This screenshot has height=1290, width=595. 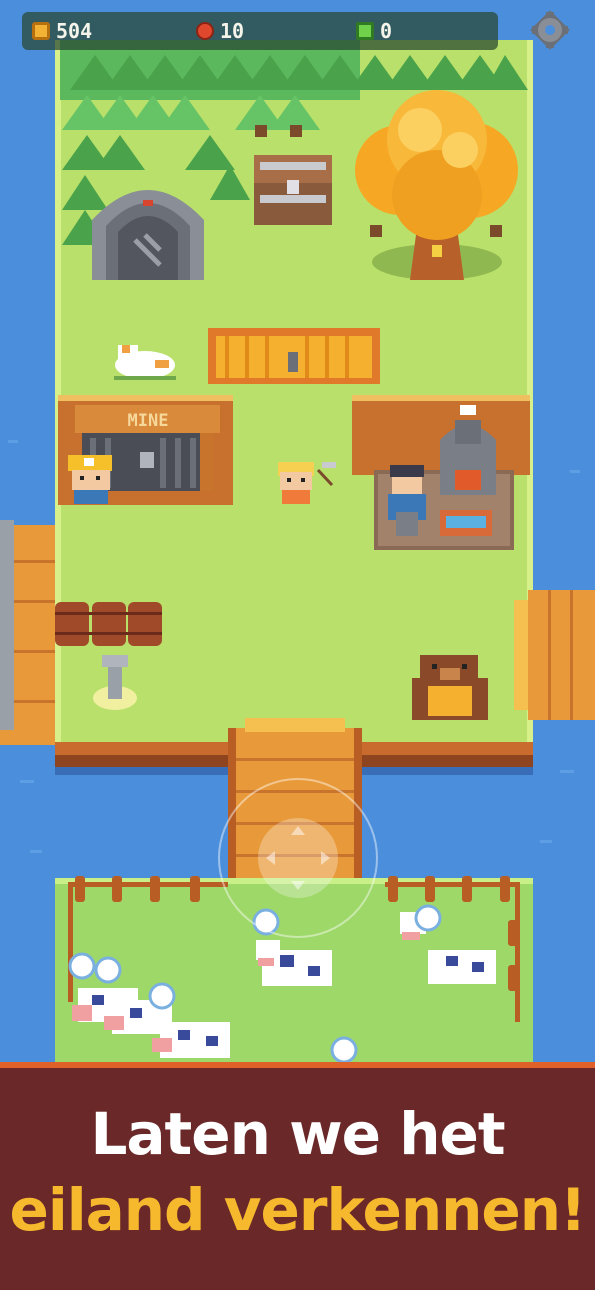 What do you see at coordinates (294, 356) in the screenshot?
I see `wheat-fence` at bounding box center [294, 356].